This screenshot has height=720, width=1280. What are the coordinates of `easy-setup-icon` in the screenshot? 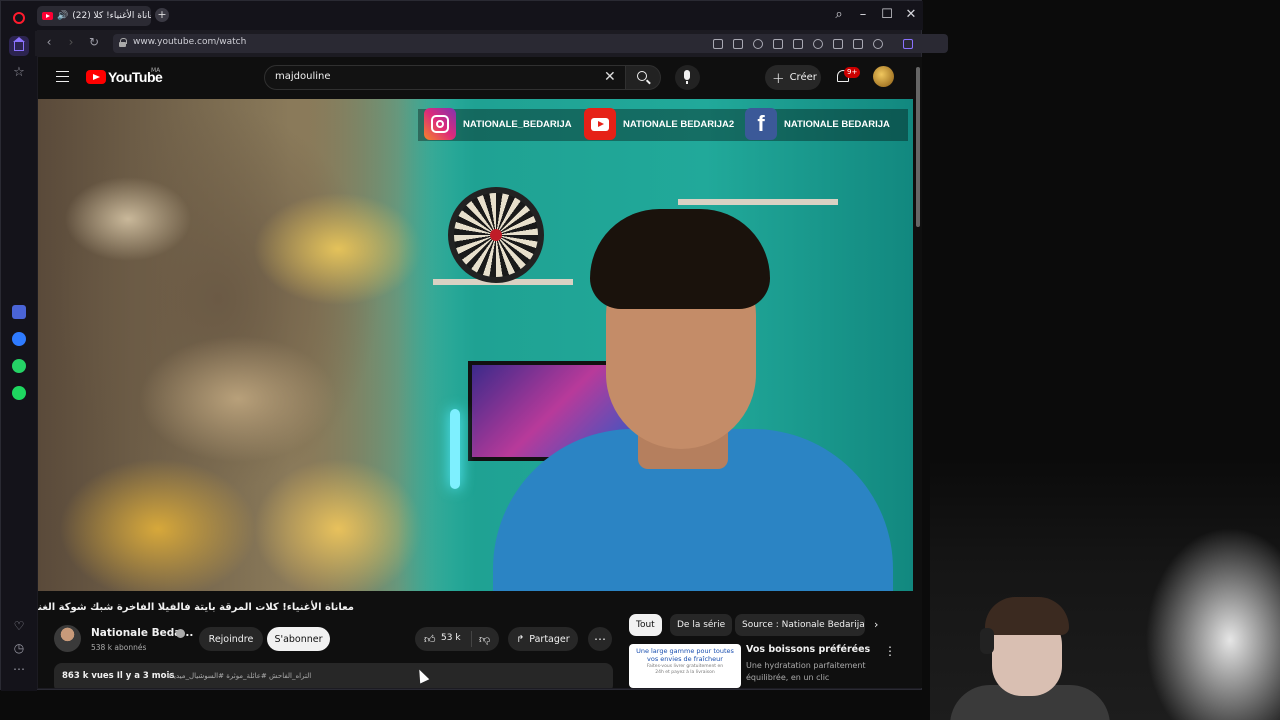 It's located at (858, 44).